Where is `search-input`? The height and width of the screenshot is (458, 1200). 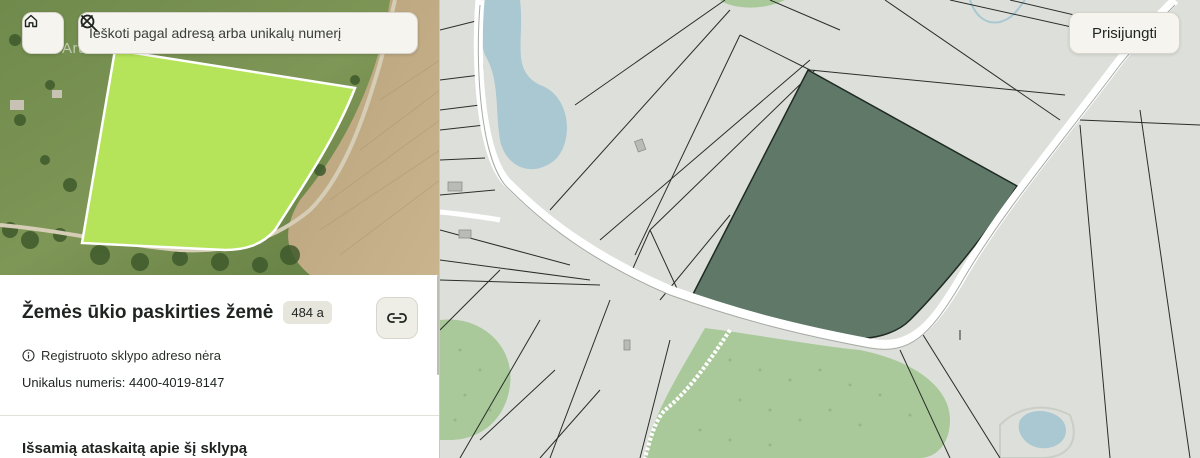 search-input is located at coordinates (217, 33).